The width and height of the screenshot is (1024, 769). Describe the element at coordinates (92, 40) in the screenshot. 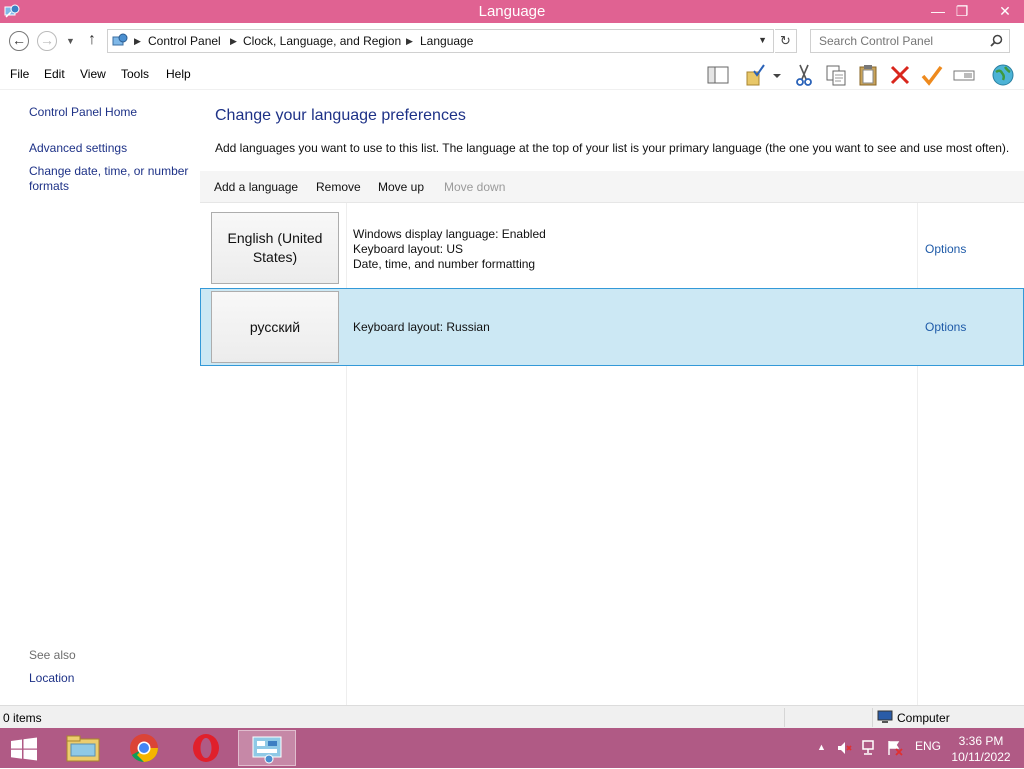

I see `up-button: ↑` at that location.